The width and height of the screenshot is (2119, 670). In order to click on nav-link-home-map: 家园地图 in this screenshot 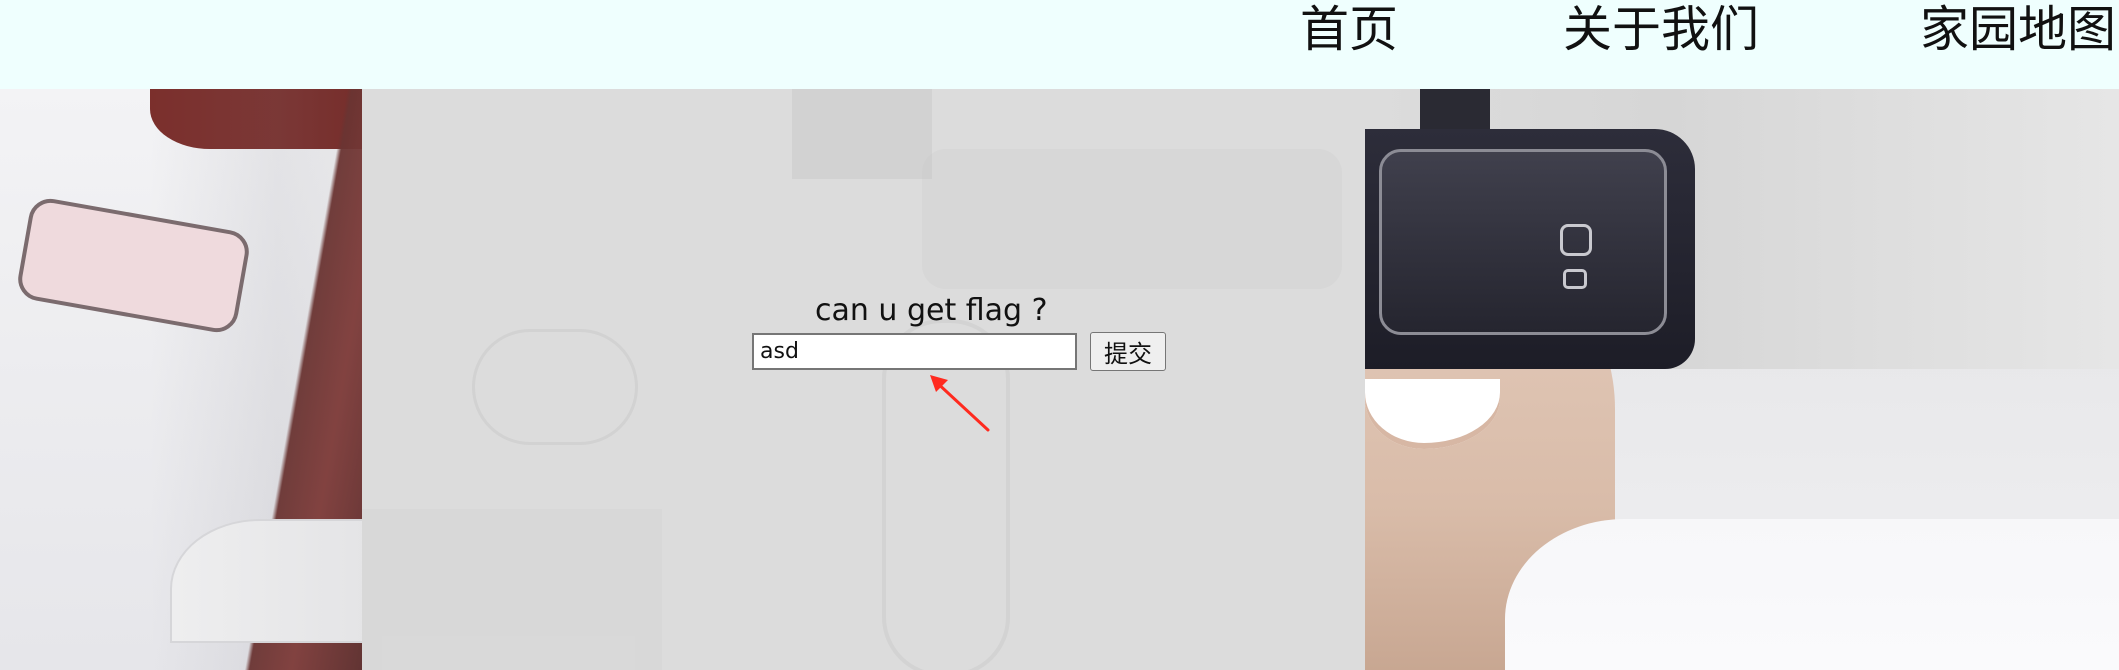, I will do `click(2018, 30)`.